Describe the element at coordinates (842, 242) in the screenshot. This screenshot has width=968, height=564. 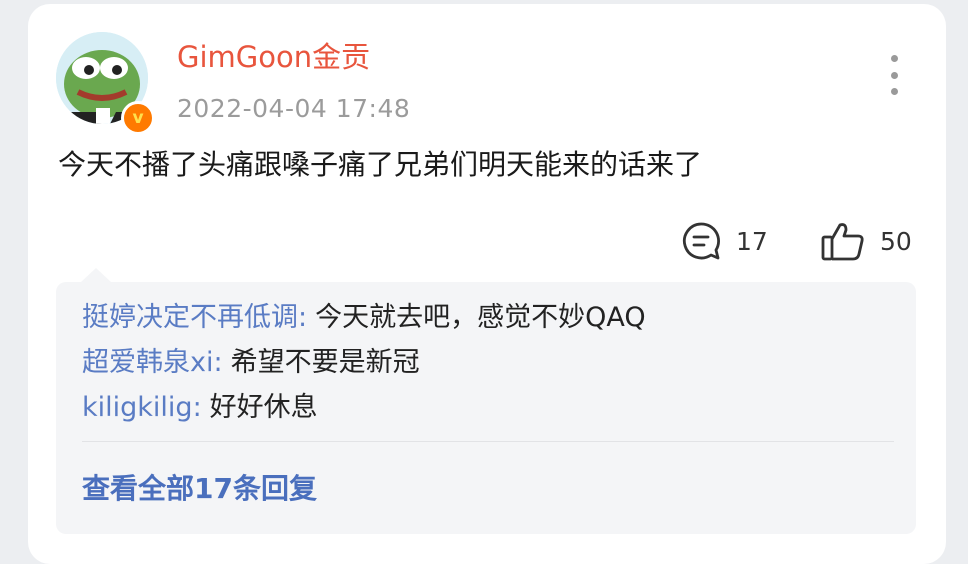
I see `thumbs-up-icon` at that location.